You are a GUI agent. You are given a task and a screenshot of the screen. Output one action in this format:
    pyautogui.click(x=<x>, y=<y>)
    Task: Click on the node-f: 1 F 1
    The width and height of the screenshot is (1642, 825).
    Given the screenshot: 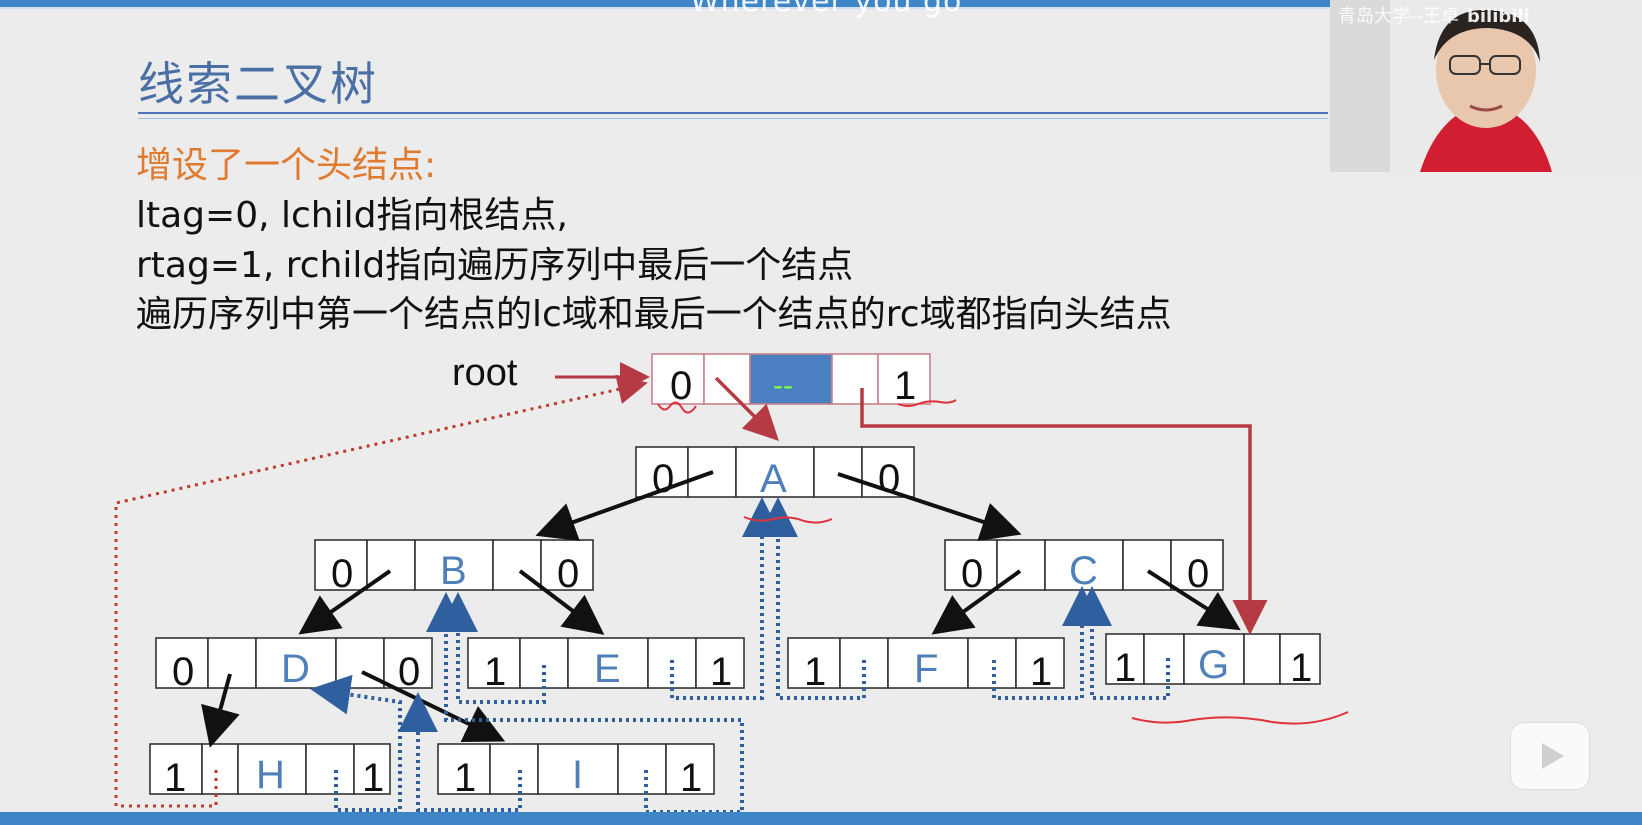 What is the action you would take?
    pyautogui.click(x=926, y=665)
    